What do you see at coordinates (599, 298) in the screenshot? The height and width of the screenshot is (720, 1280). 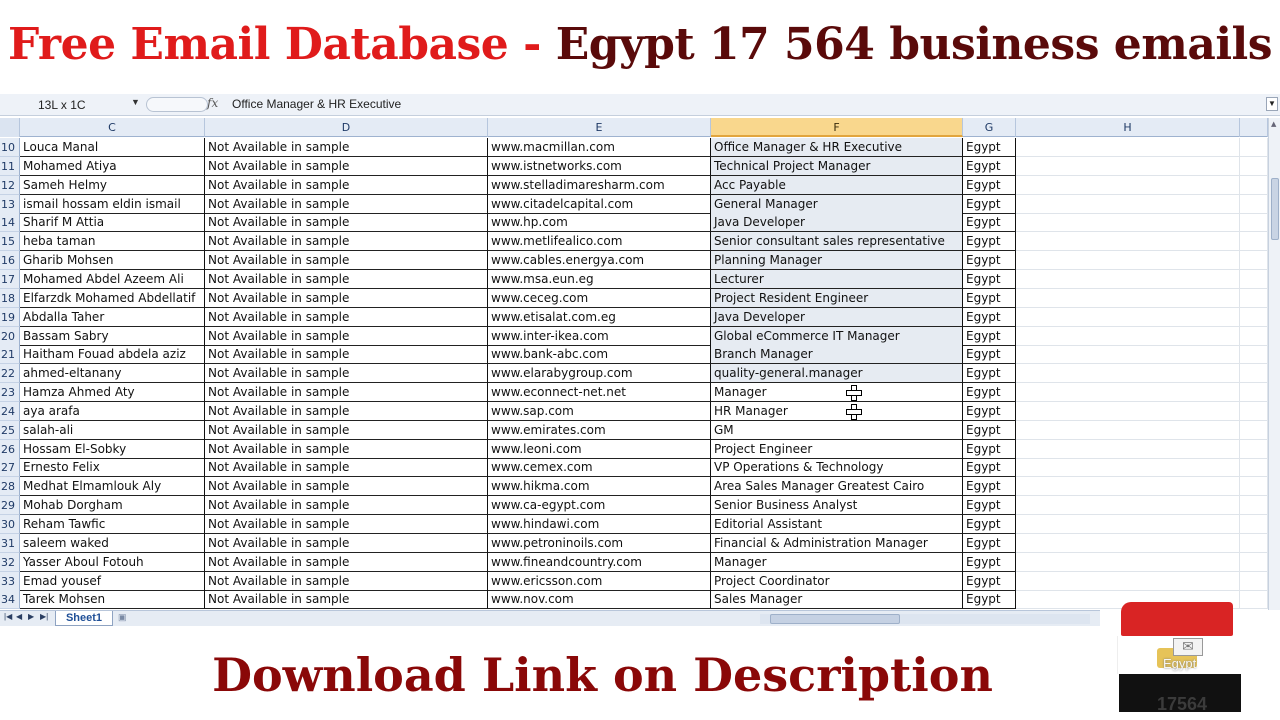 I see `cell-website: www.ceceg.com` at bounding box center [599, 298].